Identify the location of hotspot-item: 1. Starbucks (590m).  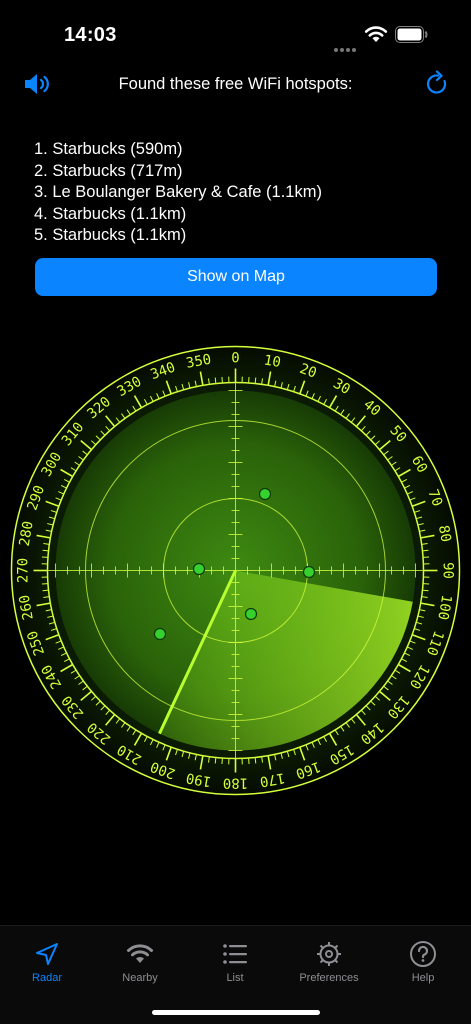
(108, 149).